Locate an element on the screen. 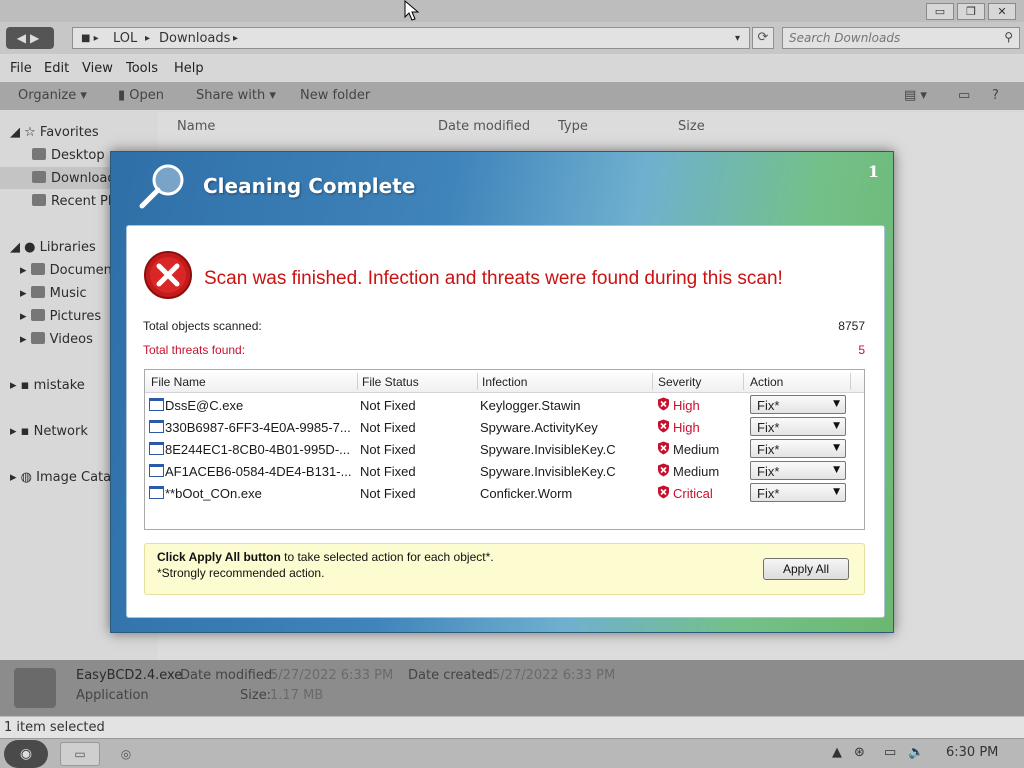 Image resolution: width=1024 pixels, height=768 pixels. expand-icon: ▸ is located at coordinates (25, 339).